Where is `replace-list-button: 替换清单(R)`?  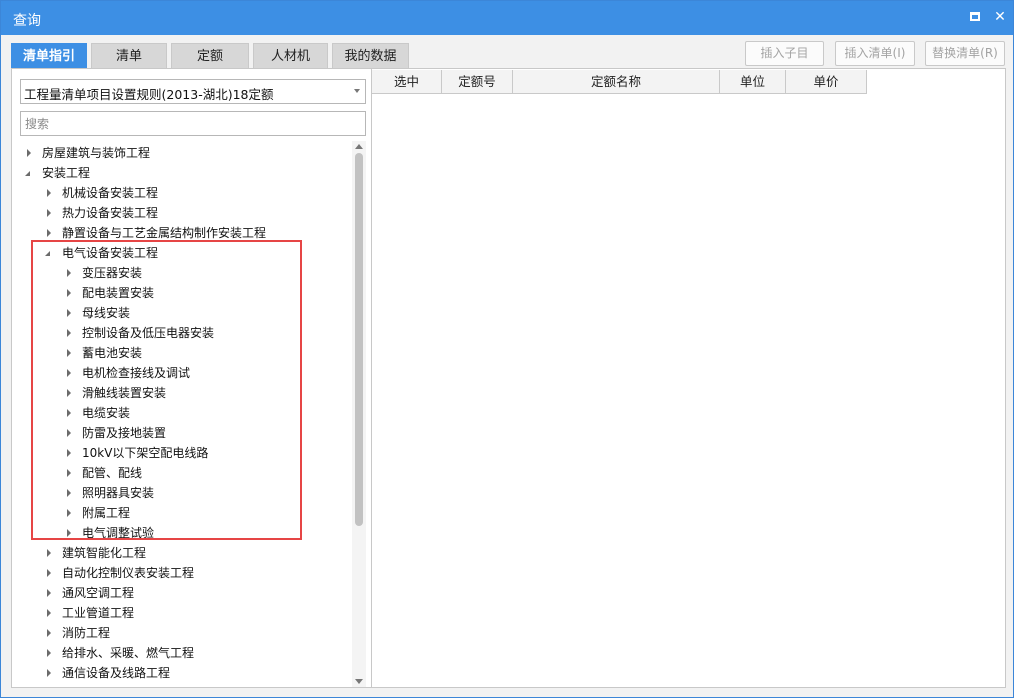
replace-list-button: 替换清单(R) is located at coordinates (965, 53).